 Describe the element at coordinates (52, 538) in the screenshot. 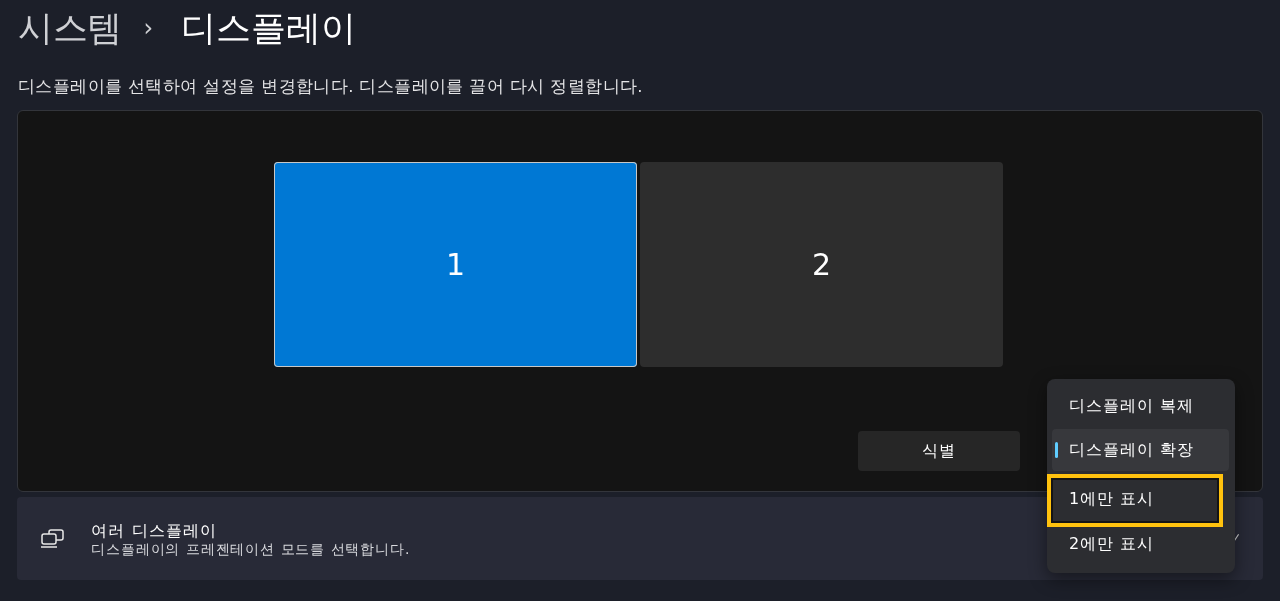

I see `multiple-displays-icon` at that location.